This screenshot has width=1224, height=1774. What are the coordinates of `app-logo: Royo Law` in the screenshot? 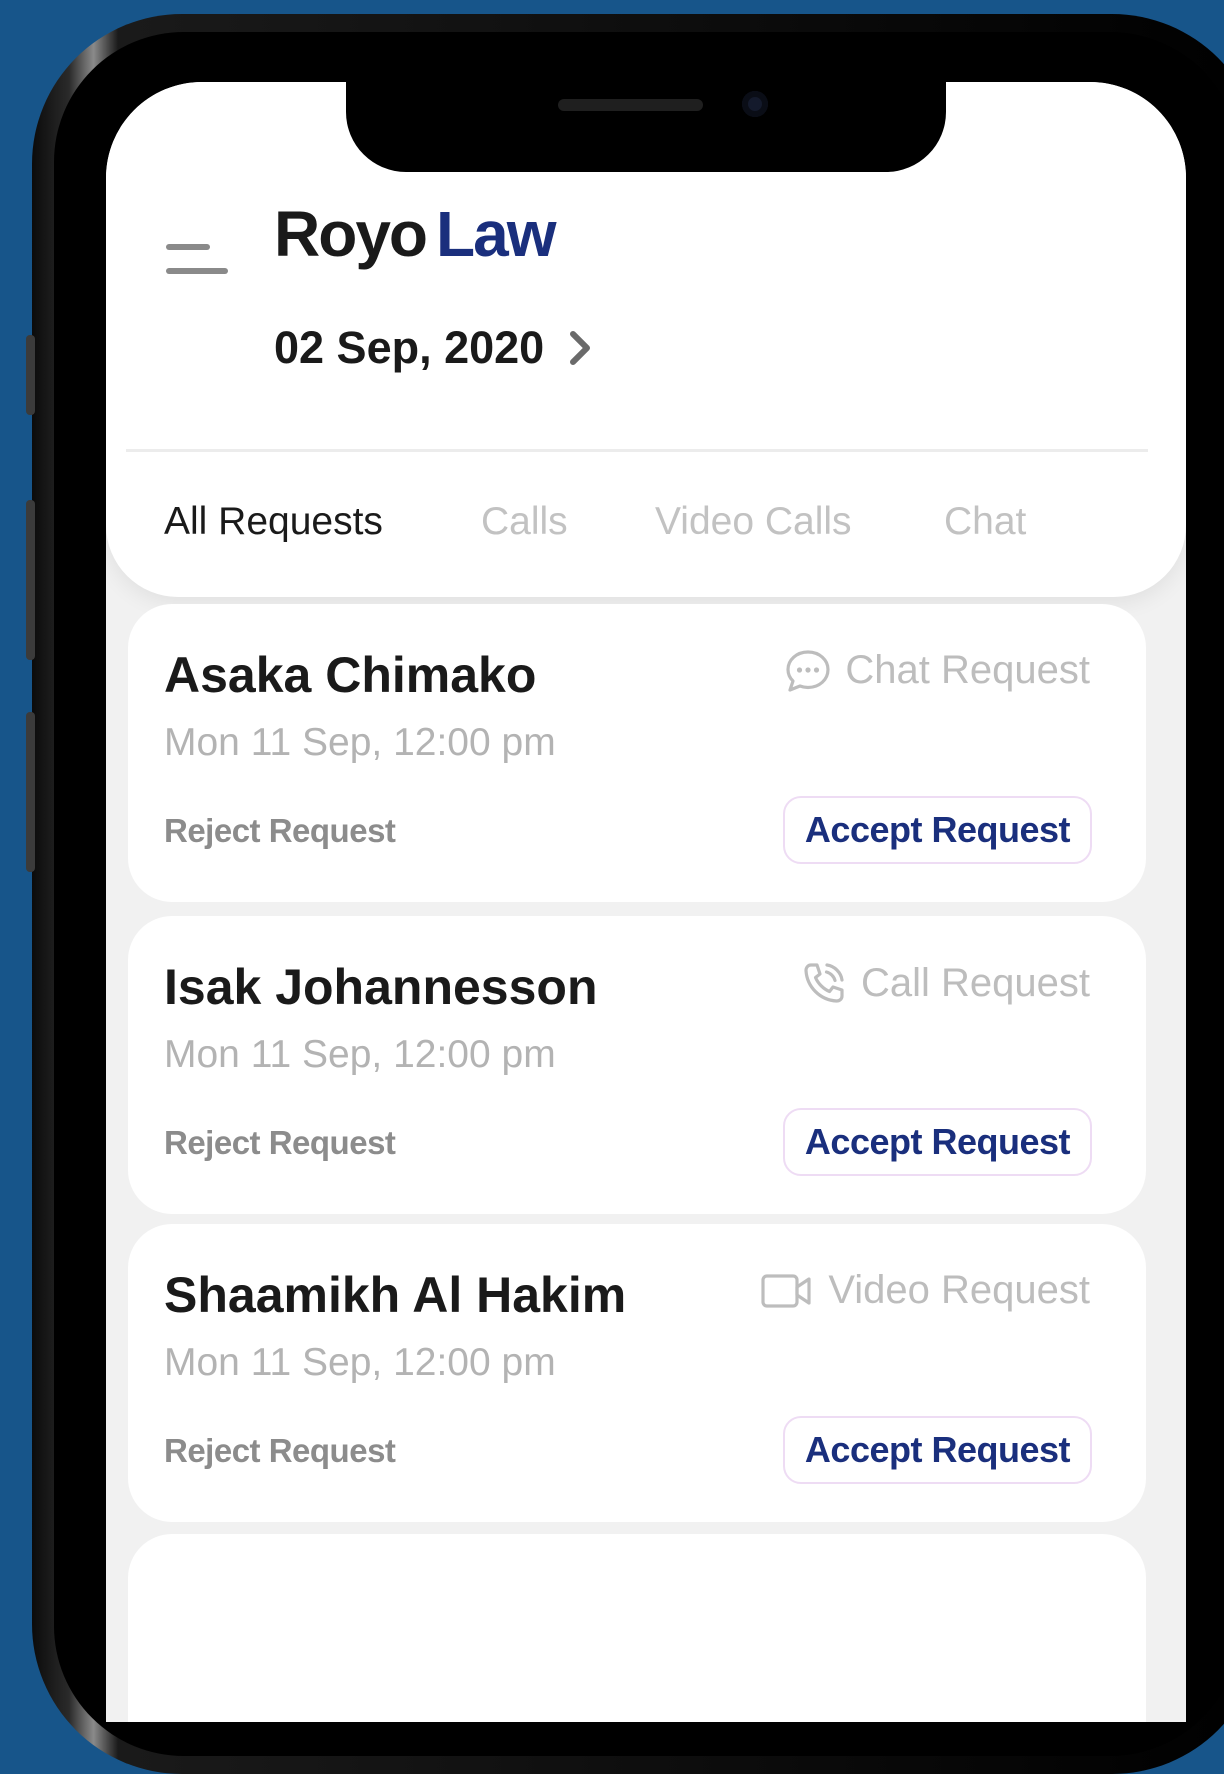 It's located at (415, 234).